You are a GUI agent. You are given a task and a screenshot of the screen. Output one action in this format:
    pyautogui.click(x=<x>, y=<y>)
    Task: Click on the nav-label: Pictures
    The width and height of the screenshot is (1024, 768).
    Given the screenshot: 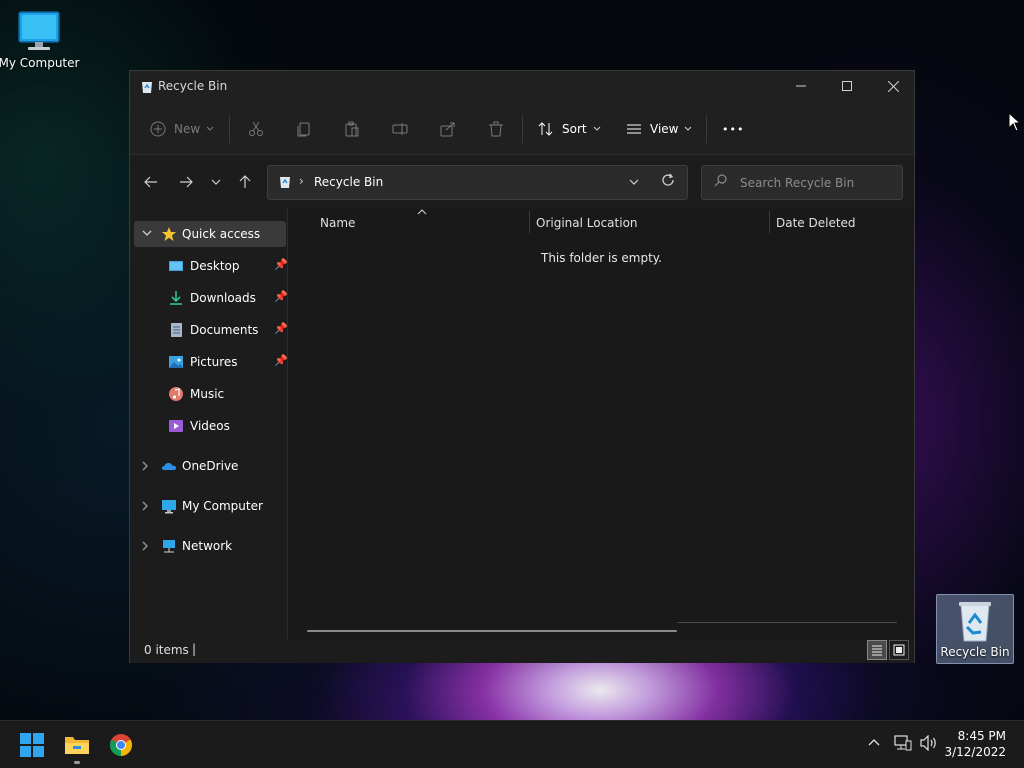 What is the action you would take?
    pyautogui.click(x=214, y=362)
    